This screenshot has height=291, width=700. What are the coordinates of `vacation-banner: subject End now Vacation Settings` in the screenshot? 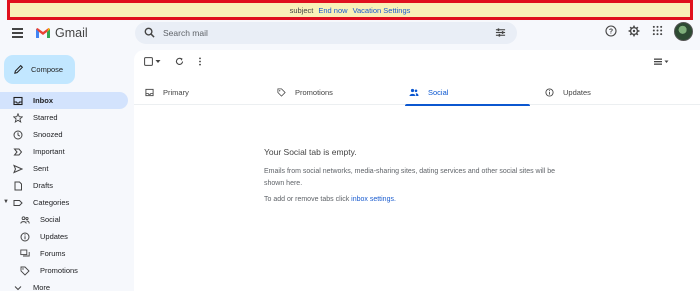 It's located at (350, 10).